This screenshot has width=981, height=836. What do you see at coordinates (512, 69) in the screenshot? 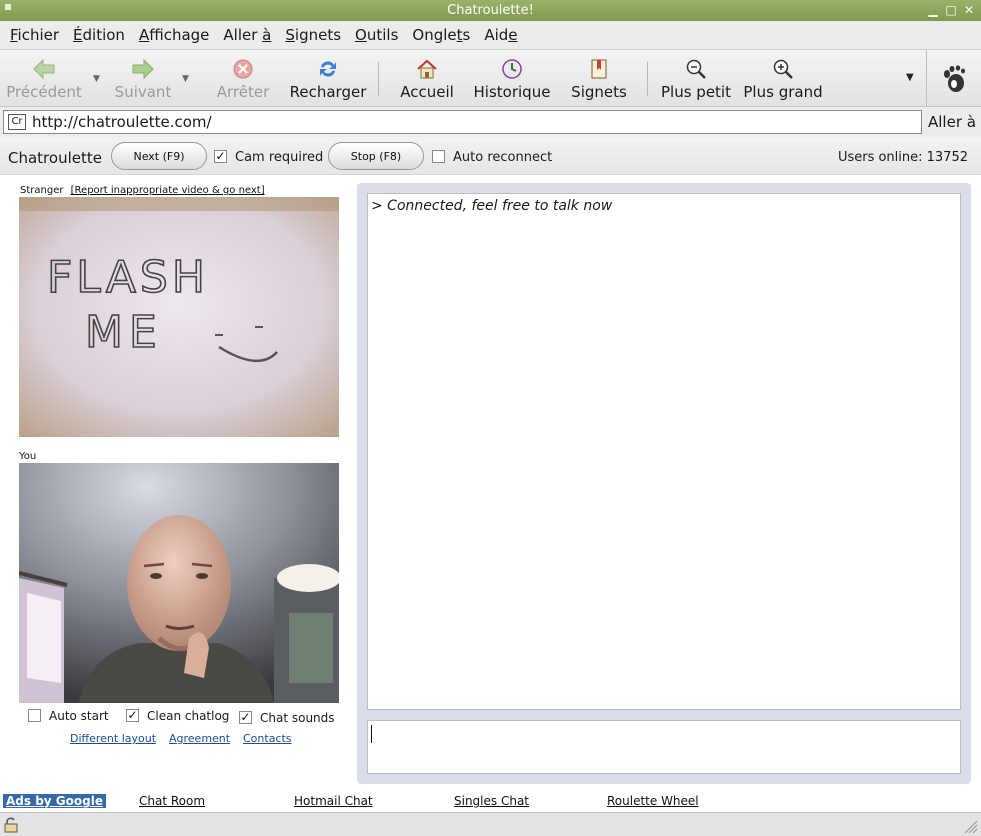
I see `history-icon` at bounding box center [512, 69].